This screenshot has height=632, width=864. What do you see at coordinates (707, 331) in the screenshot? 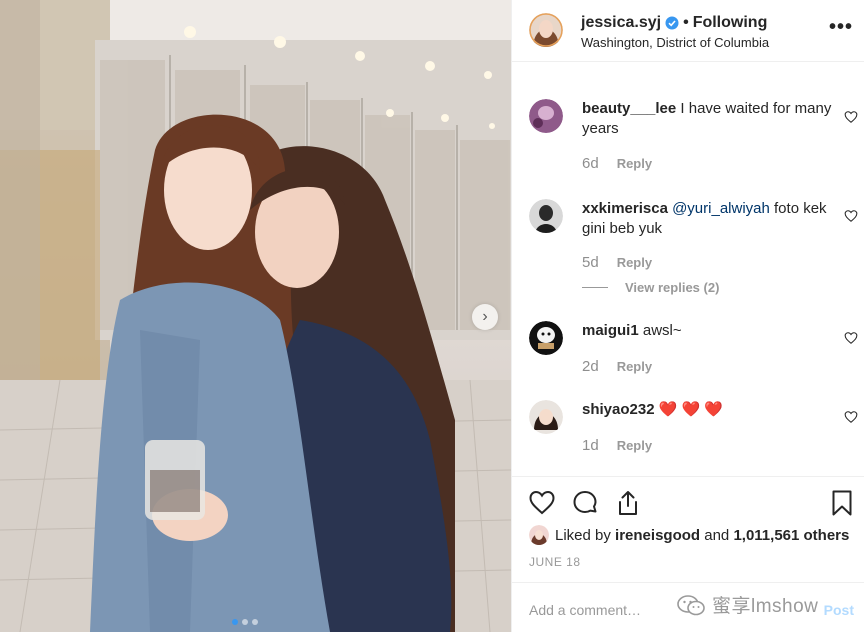
I see `comment-text: maigui1 awsl~` at bounding box center [707, 331].